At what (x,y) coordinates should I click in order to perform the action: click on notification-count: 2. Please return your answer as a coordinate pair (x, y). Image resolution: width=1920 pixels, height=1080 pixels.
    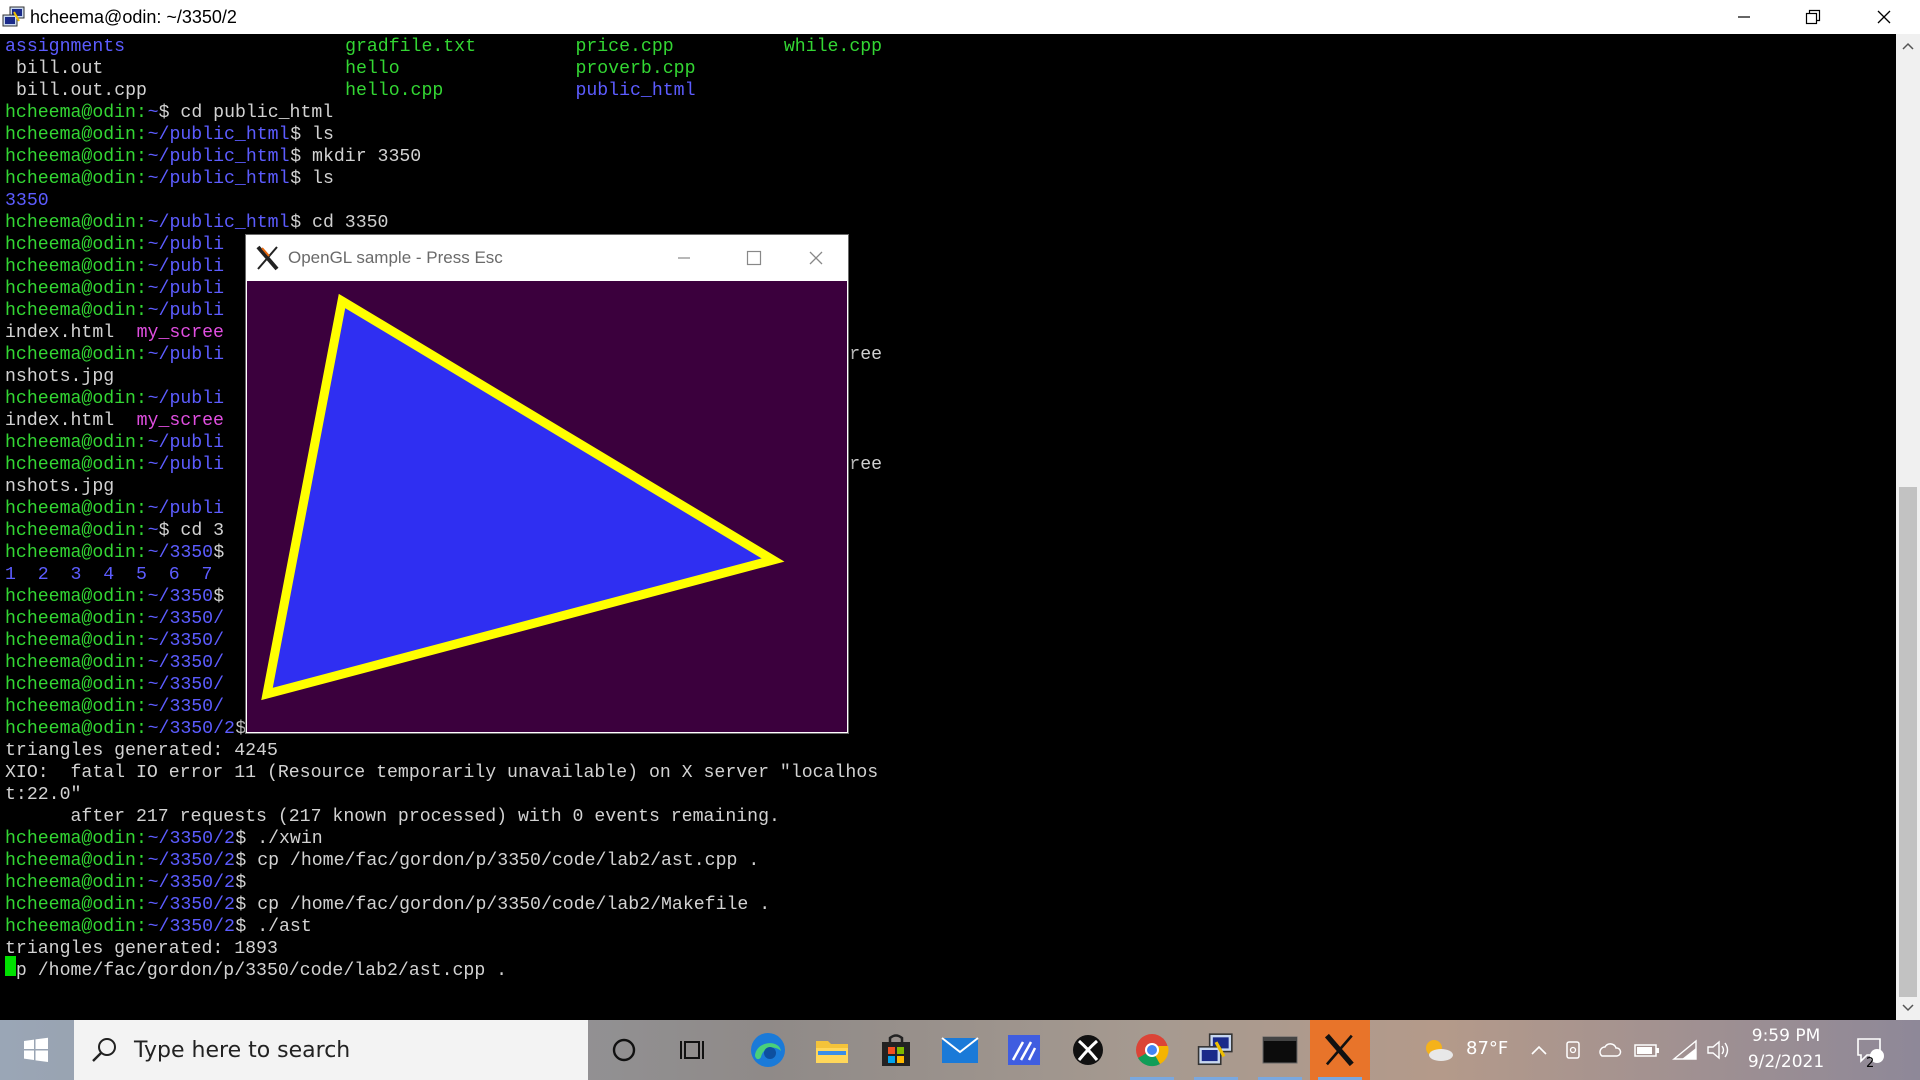
    Looking at the image, I should click on (1870, 1063).